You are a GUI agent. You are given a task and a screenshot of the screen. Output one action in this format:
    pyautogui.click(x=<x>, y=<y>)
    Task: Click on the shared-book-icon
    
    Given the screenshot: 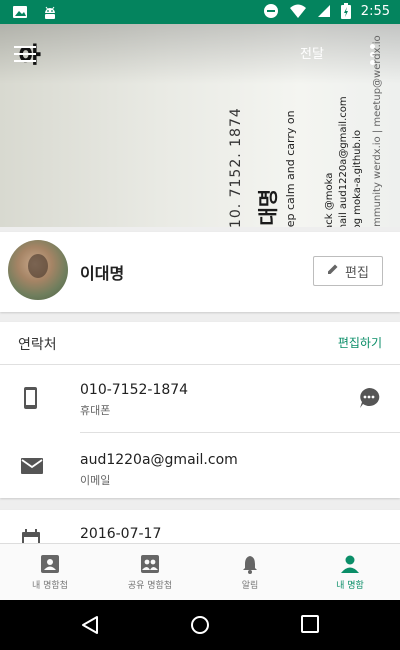 What is the action you would take?
    pyautogui.click(x=150, y=564)
    